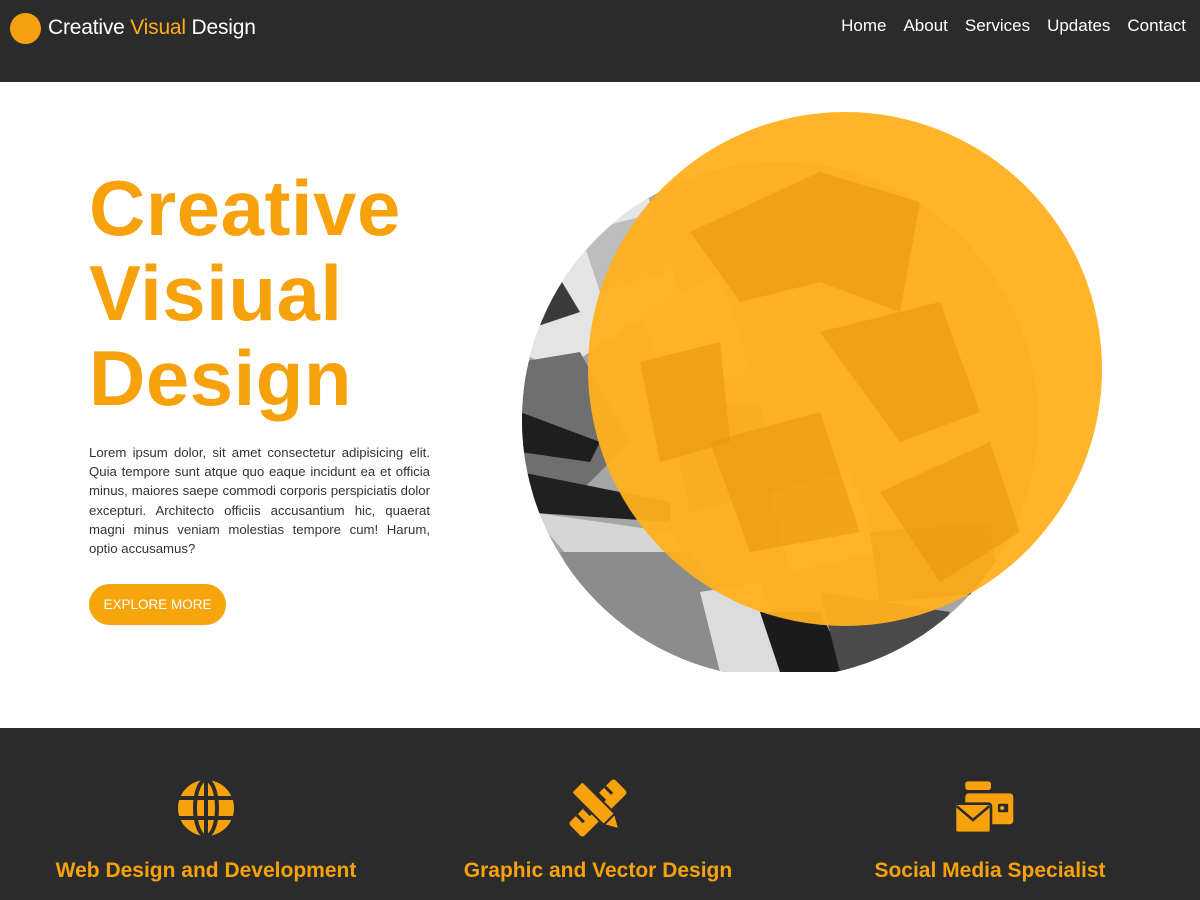  What do you see at coordinates (245, 208) in the screenshot?
I see `hero-title-line-1: Creative` at bounding box center [245, 208].